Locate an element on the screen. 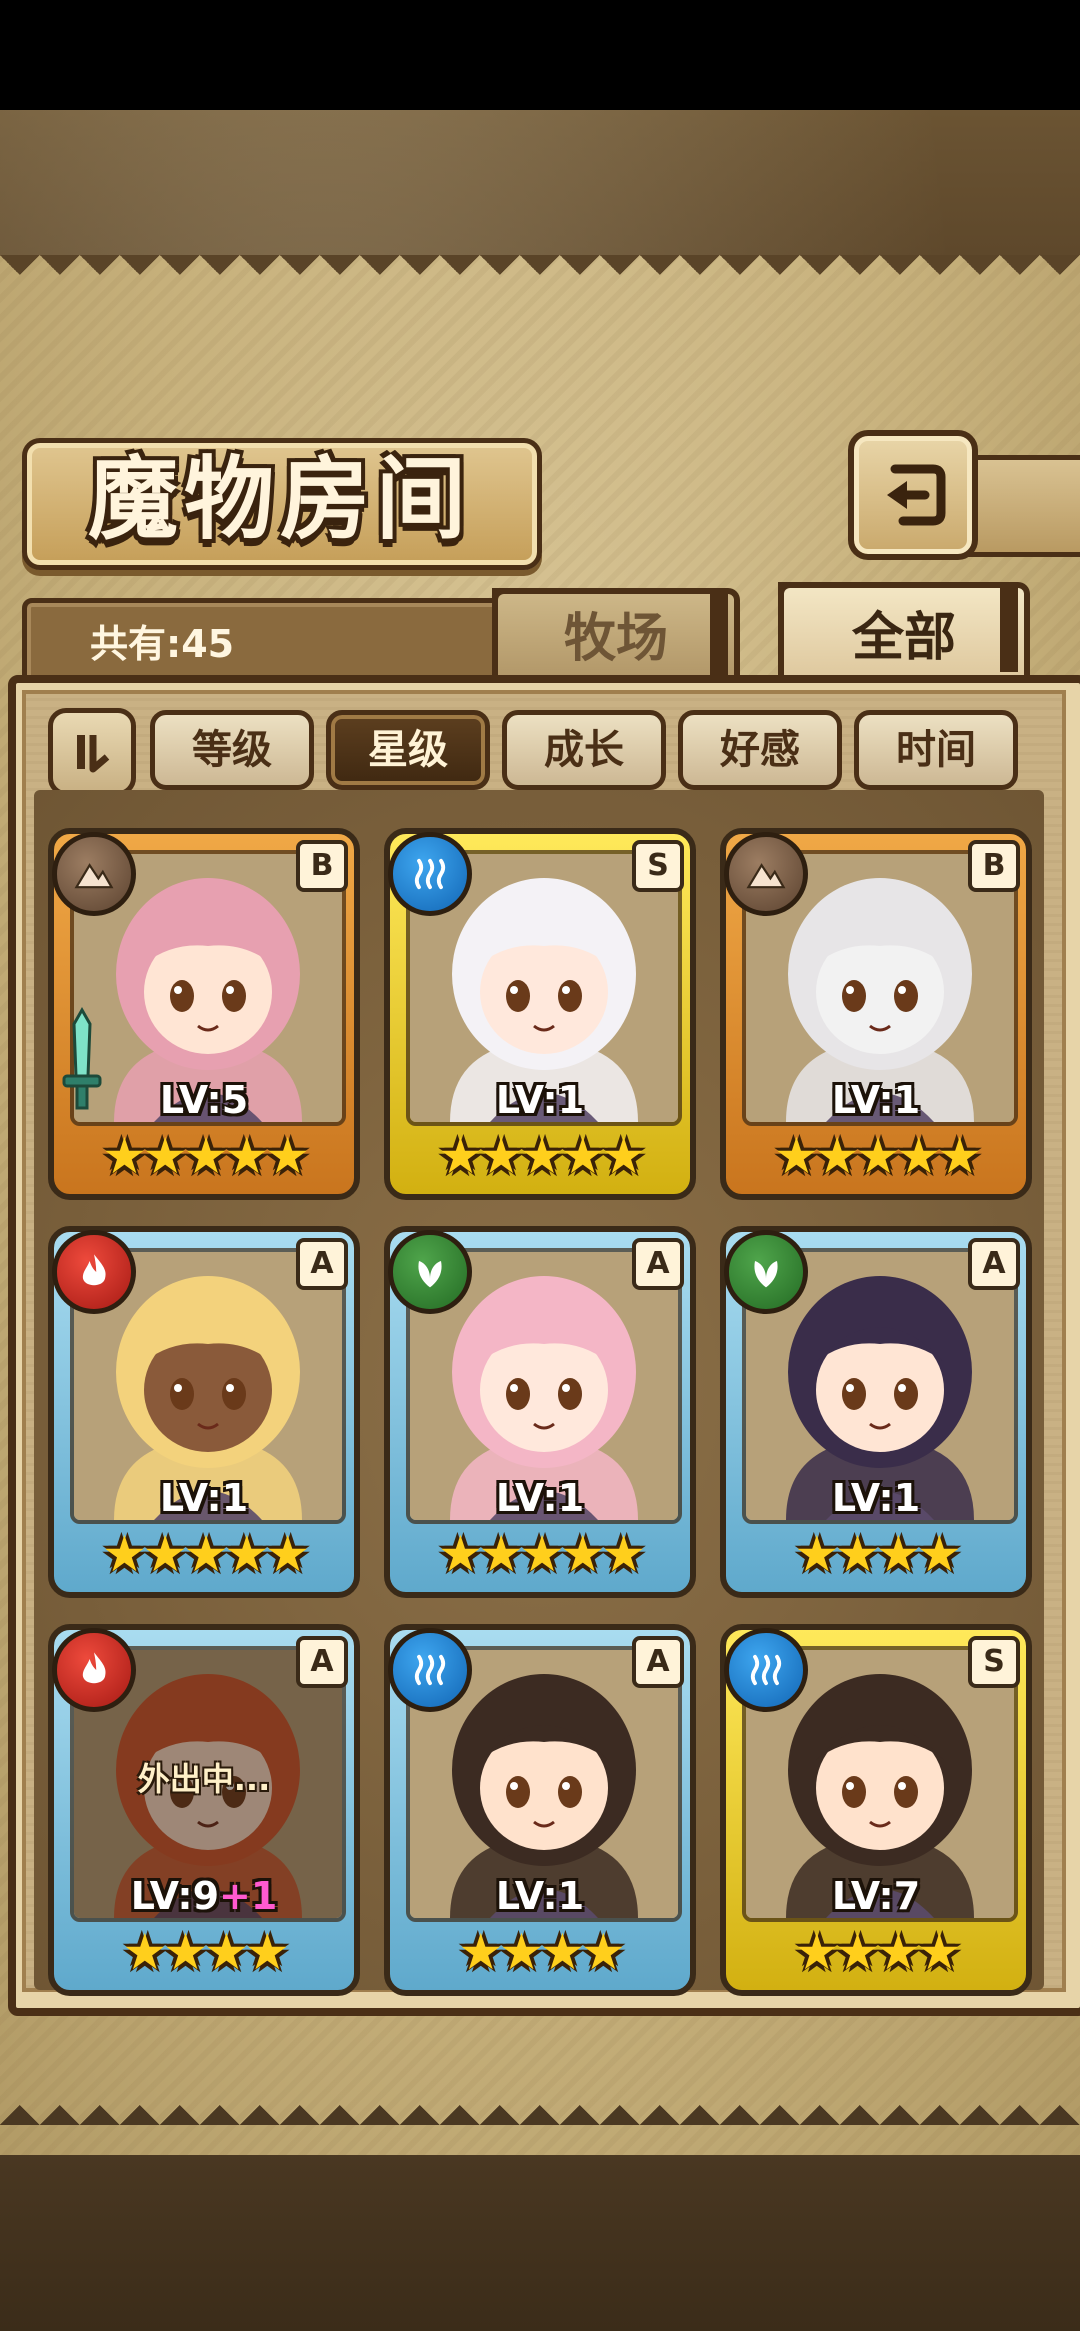 The width and height of the screenshot is (1080, 2331). map-background-lower is located at coordinates (540, 2240).